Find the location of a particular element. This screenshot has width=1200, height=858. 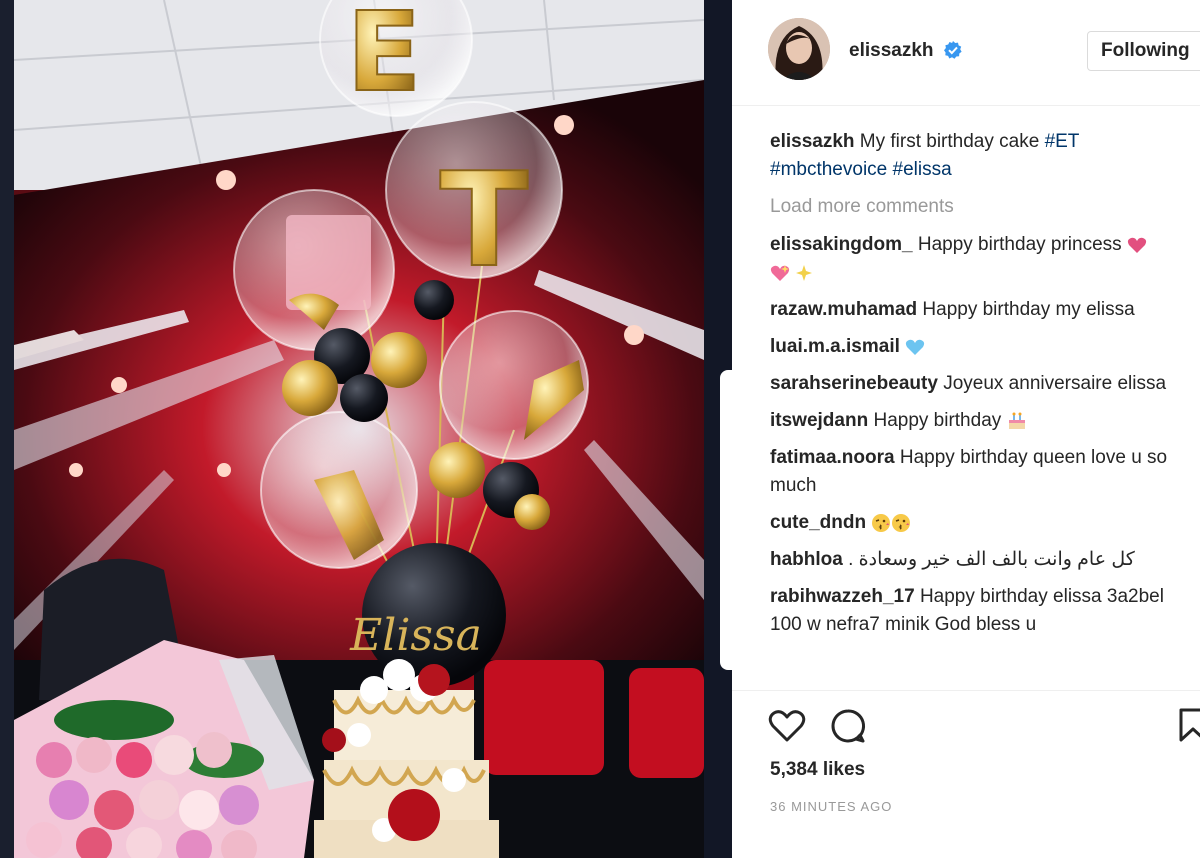

hashtag-link: #mbcthevoice is located at coordinates (828, 169).